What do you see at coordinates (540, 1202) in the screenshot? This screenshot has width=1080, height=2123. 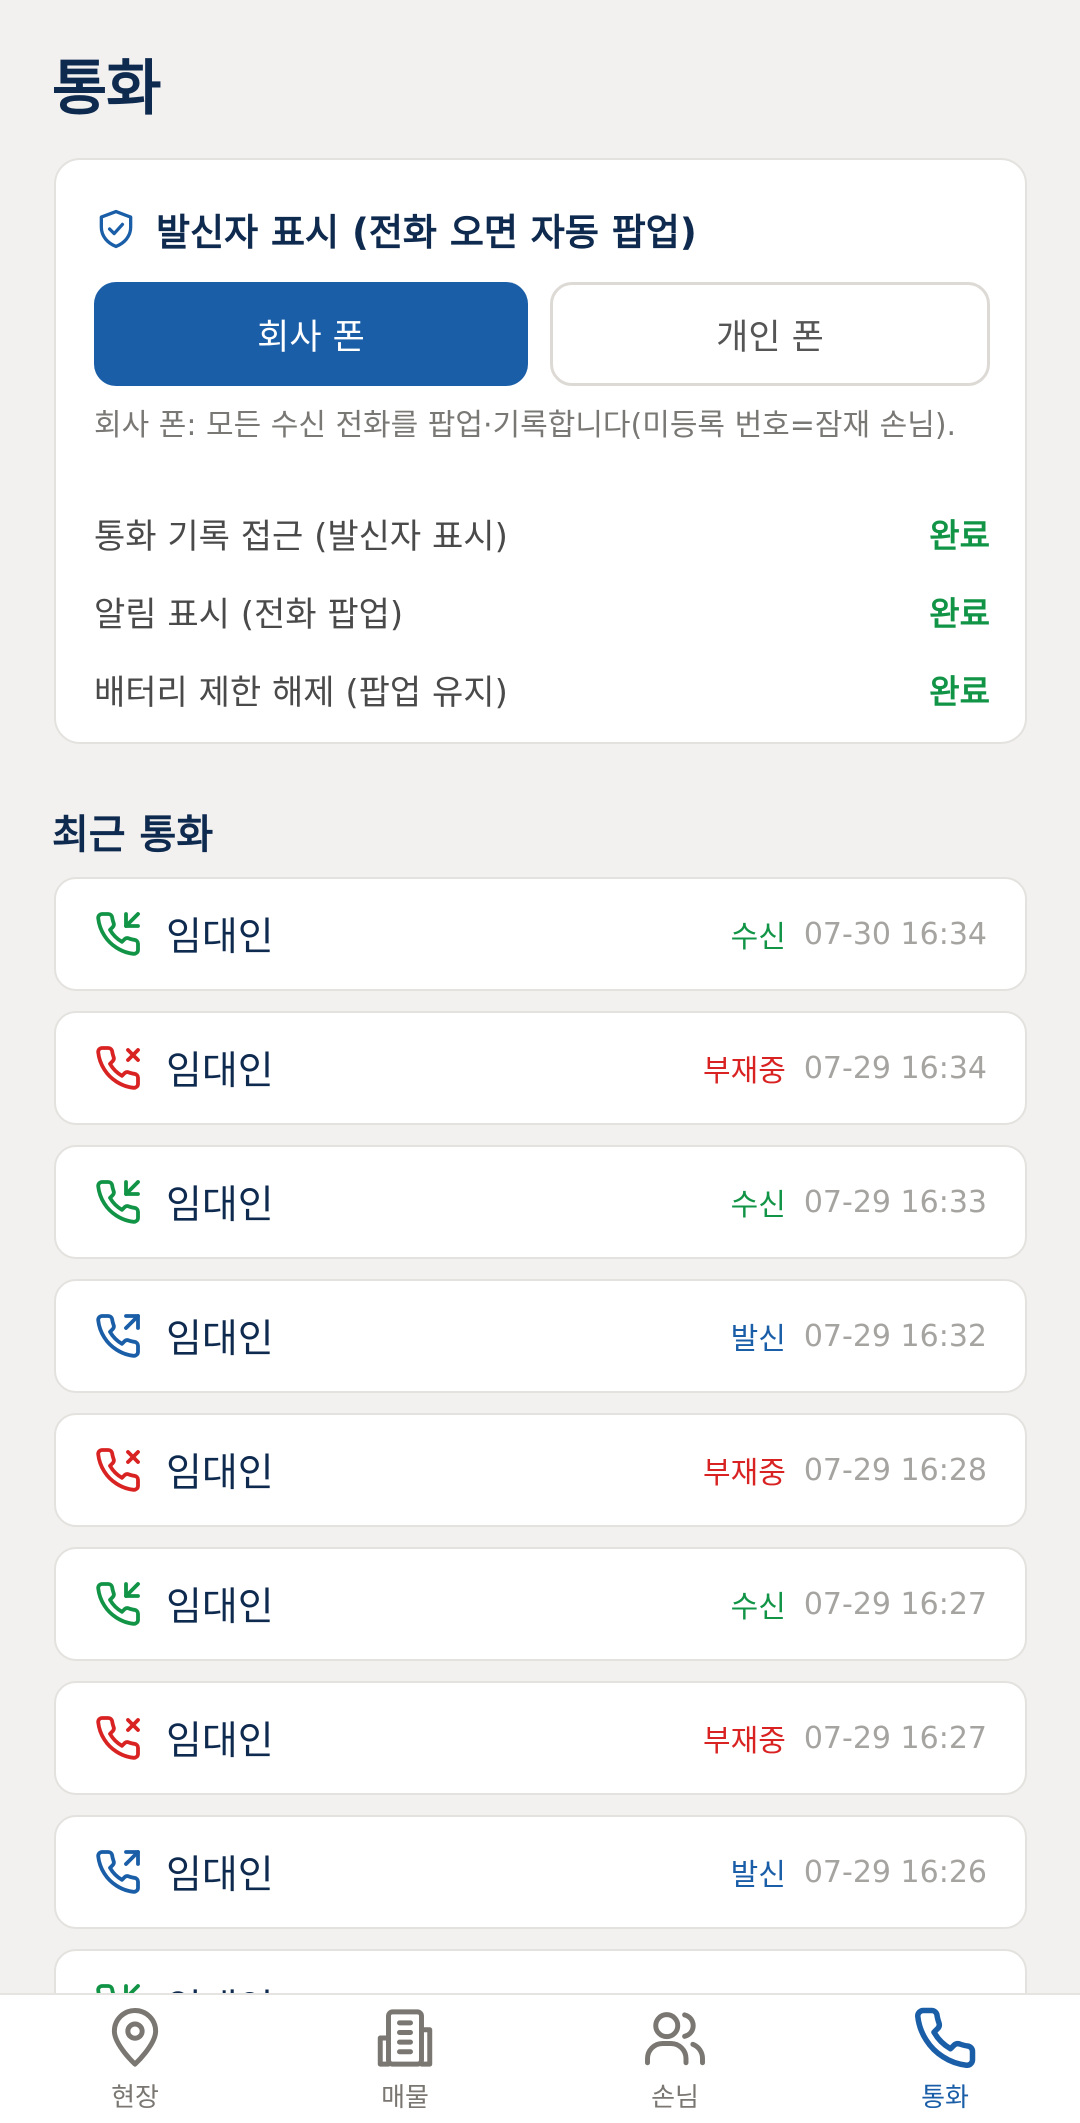 I see `call-log-row: 임대인 수신 07-29 16:33` at bounding box center [540, 1202].